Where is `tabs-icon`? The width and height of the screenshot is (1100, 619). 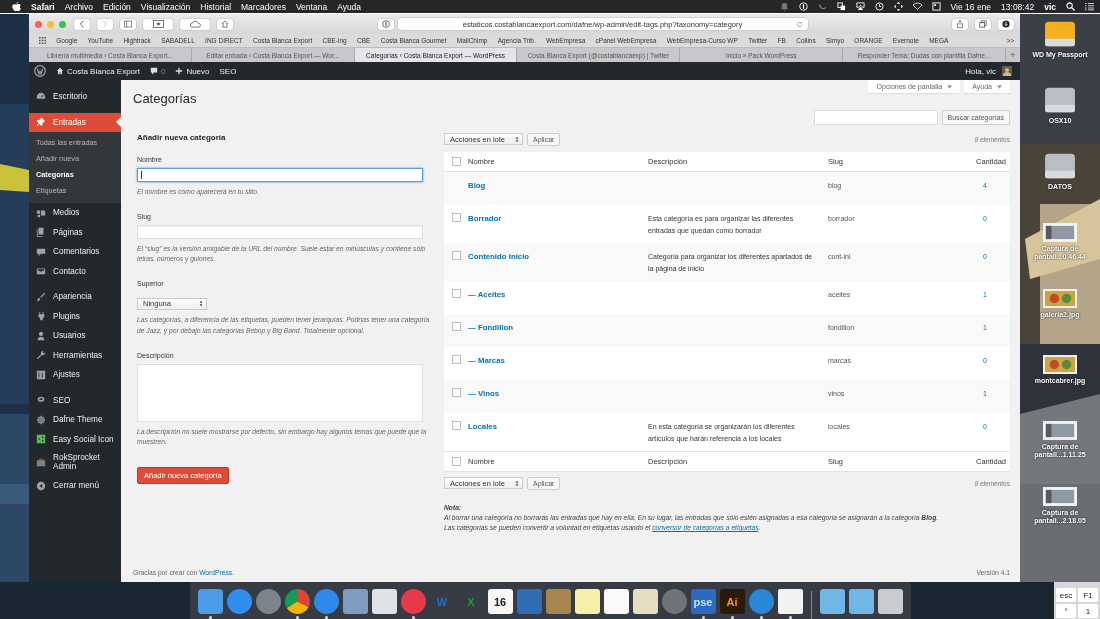
tabs-icon is located at coordinates (983, 24).